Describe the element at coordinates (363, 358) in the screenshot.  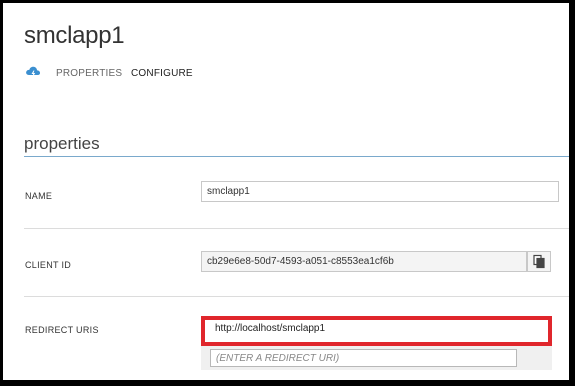
I see `redirect-uri-input` at that location.